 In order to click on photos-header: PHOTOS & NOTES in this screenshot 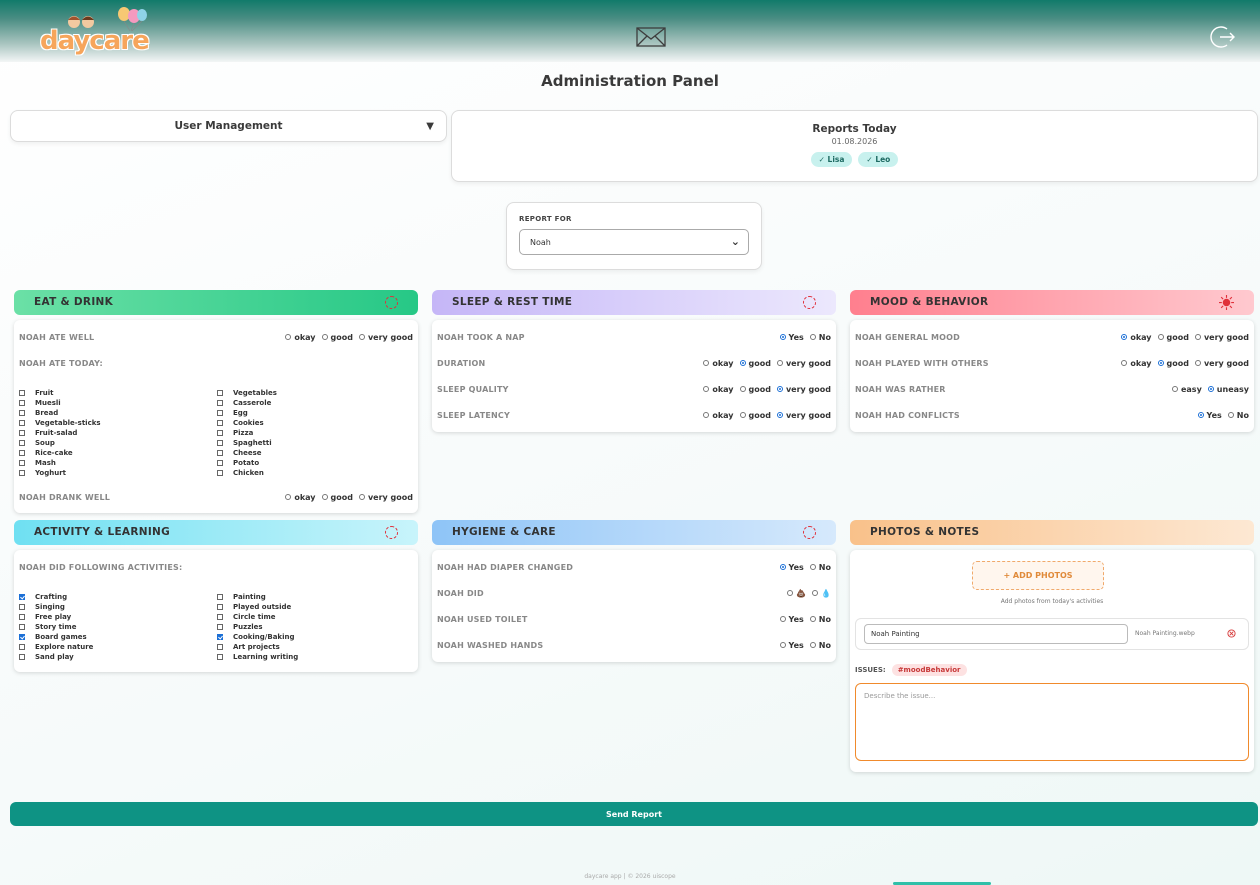, I will do `click(1052, 532)`.